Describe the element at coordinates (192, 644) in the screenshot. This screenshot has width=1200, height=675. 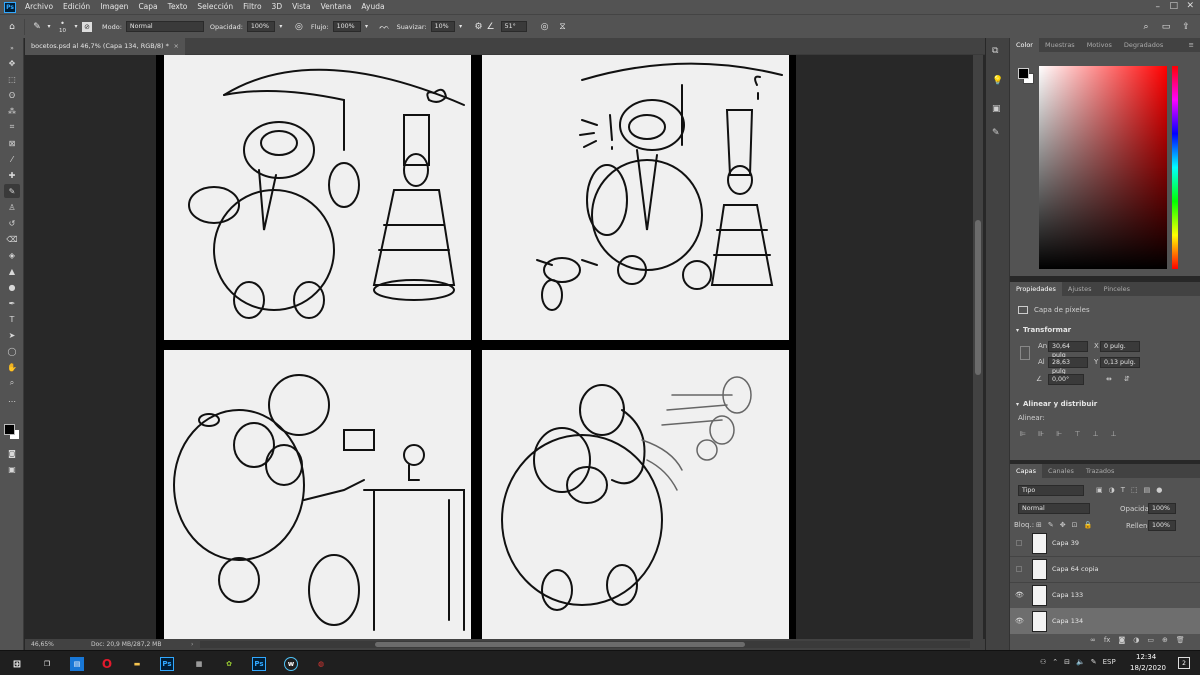
I see `status-menu-icon: ›` at that location.